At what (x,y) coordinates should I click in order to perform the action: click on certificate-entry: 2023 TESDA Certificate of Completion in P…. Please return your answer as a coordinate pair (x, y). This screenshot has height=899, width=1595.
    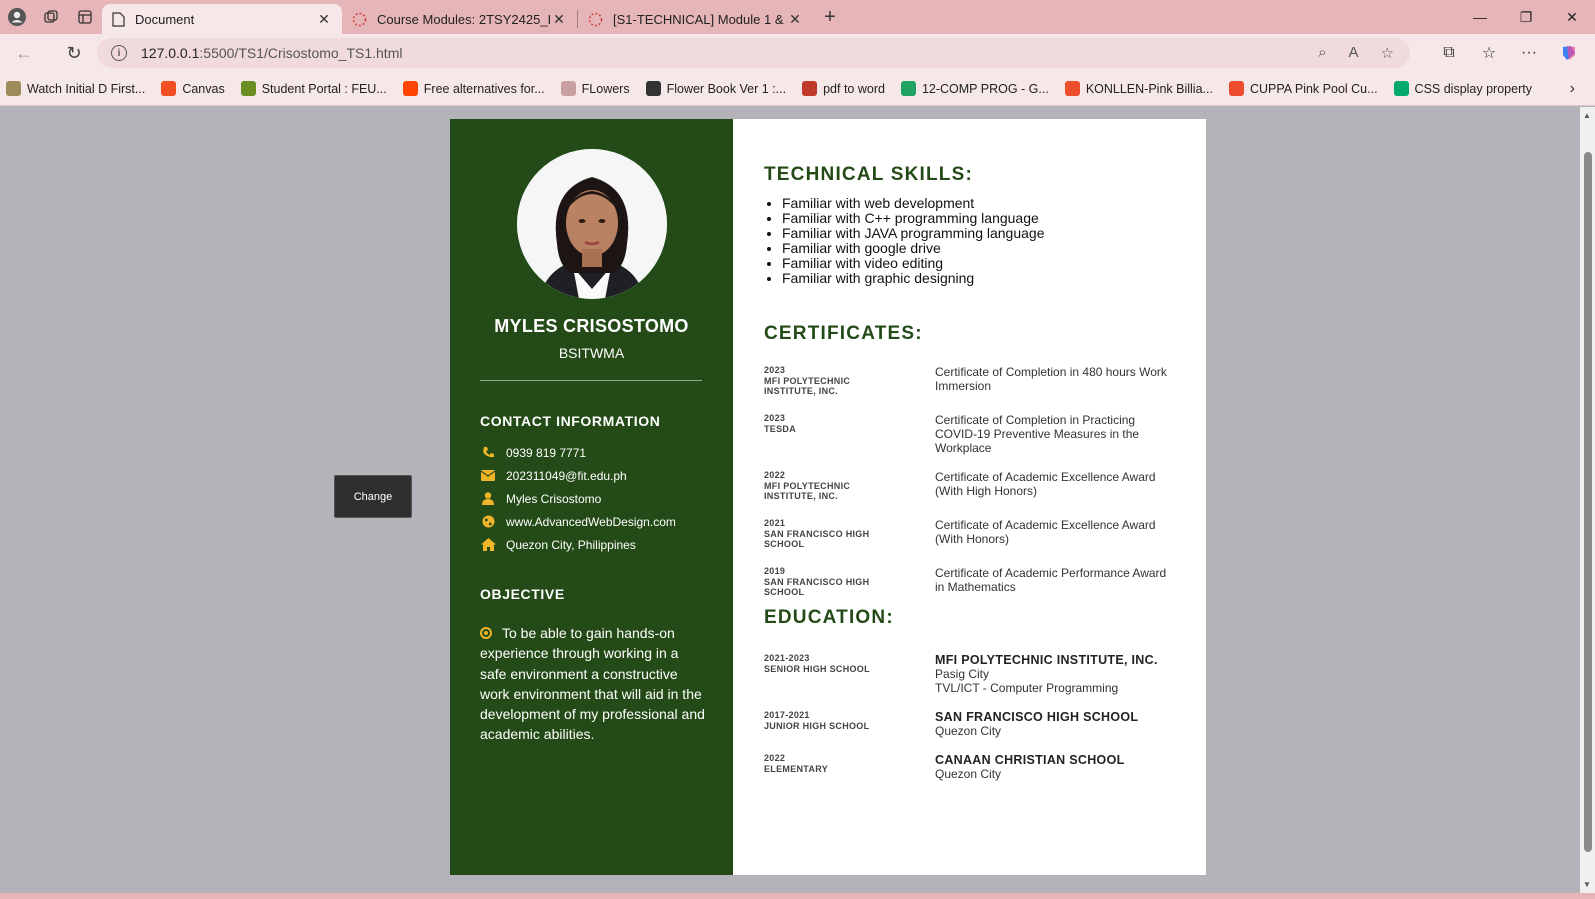
    Looking at the image, I should click on (969, 434).